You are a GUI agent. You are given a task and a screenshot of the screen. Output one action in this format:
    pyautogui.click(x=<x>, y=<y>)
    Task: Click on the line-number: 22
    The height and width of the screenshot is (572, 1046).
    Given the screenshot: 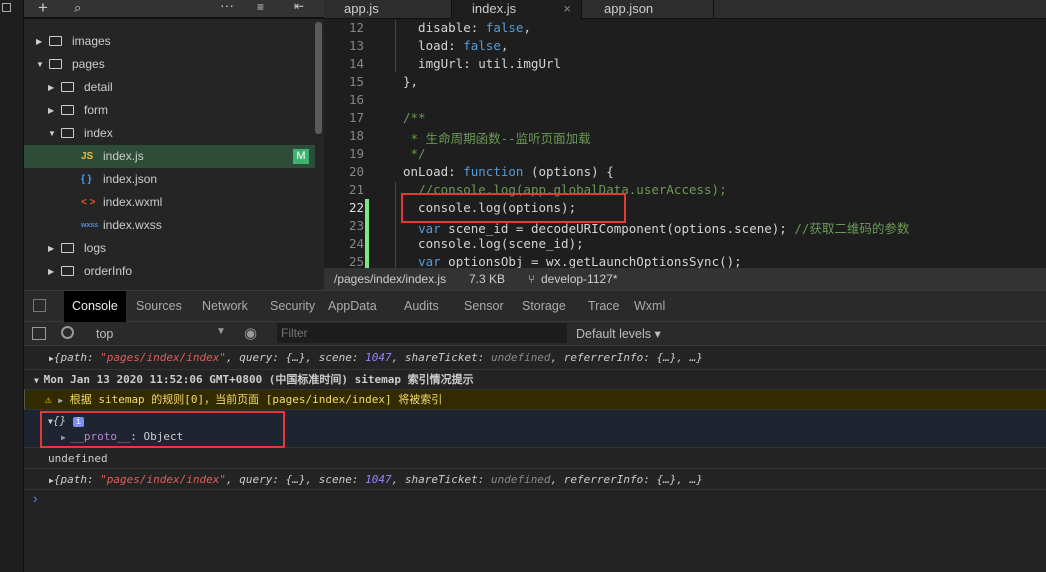 What is the action you would take?
    pyautogui.click(x=356, y=207)
    